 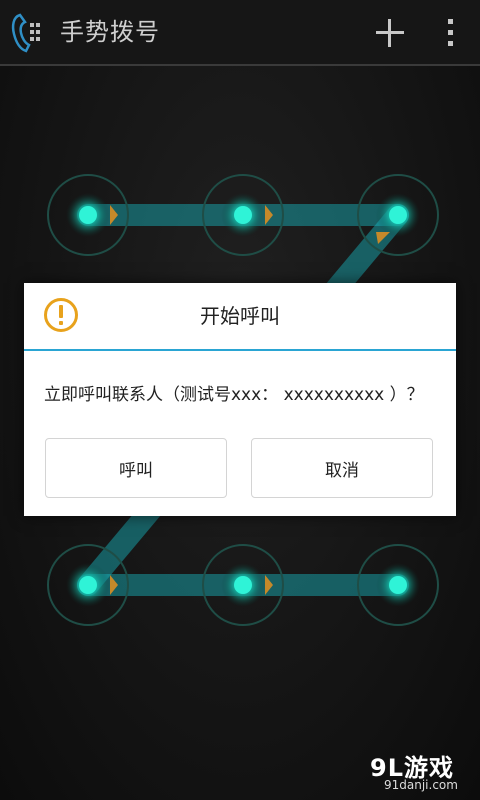 What do you see at coordinates (390, 33) in the screenshot?
I see `plus-icon` at bounding box center [390, 33].